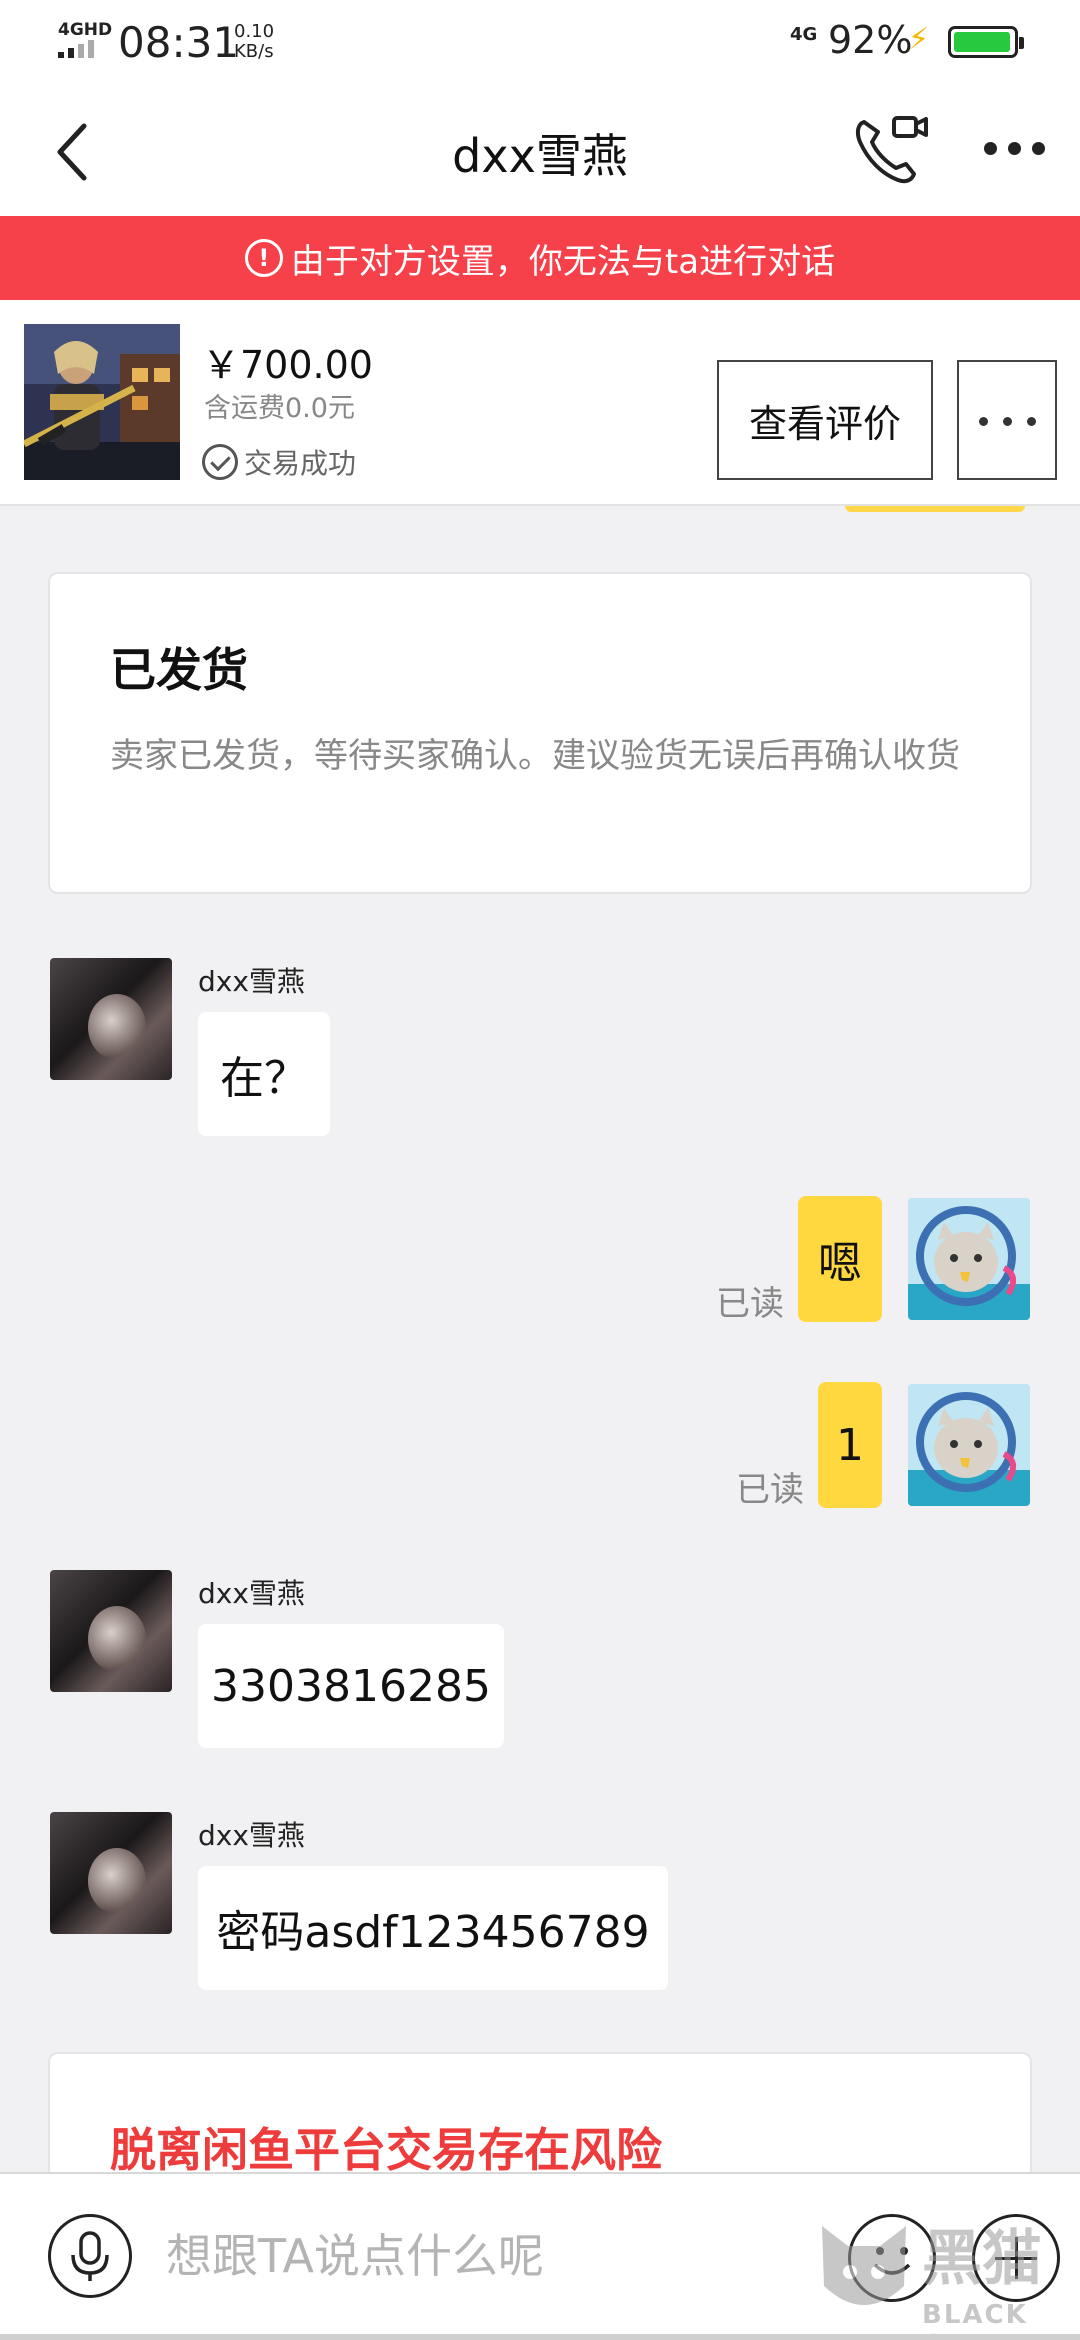 This screenshot has width=1080, height=2340. Describe the element at coordinates (982, 2259) in the screenshot. I see `watermark-text: 黑猫` at that location.